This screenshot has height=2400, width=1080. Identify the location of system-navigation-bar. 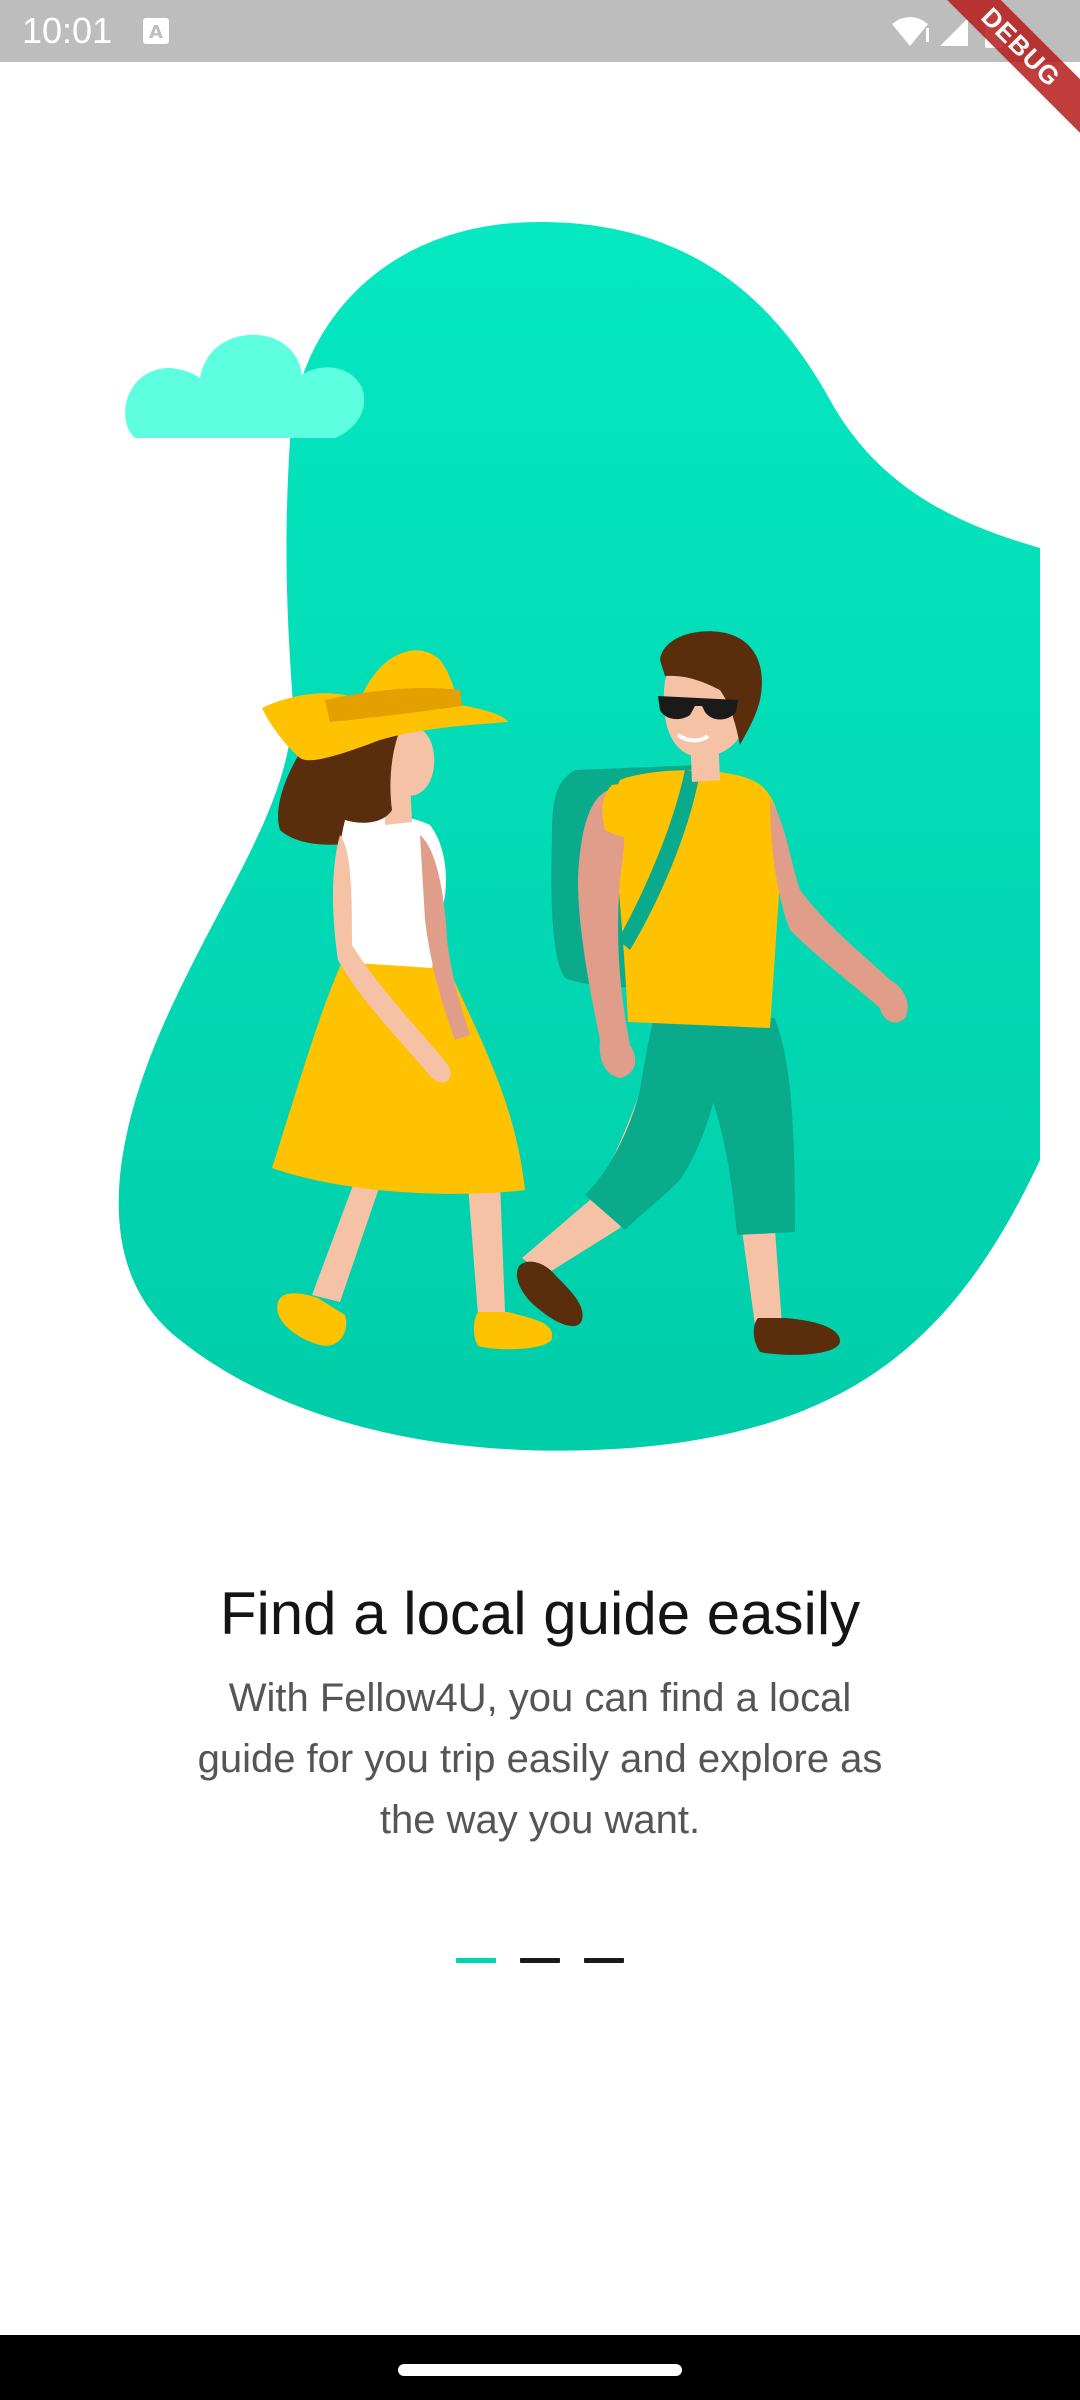
(540, 2367).